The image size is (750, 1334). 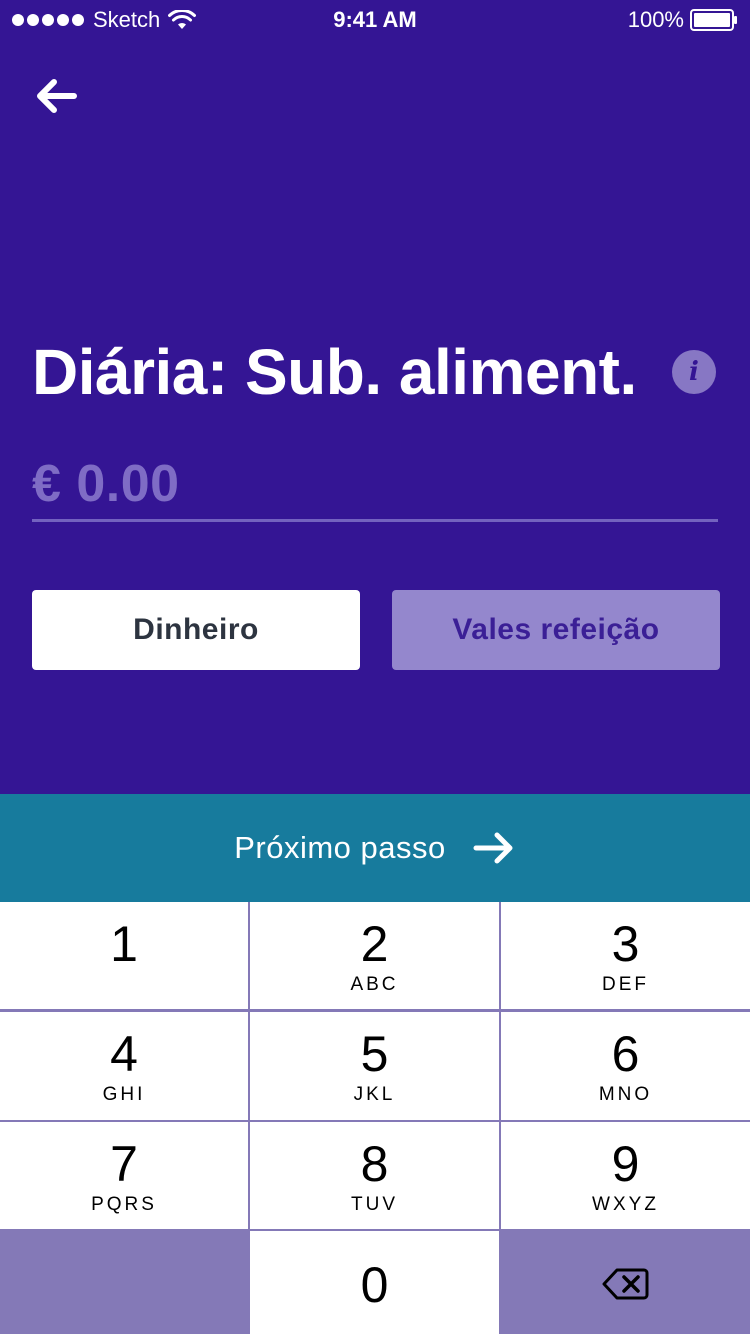 What do you see at coordinates (625, 1094) in the screenshot?
I see `key-letters: MNO` at bounding box center [625, 1094].